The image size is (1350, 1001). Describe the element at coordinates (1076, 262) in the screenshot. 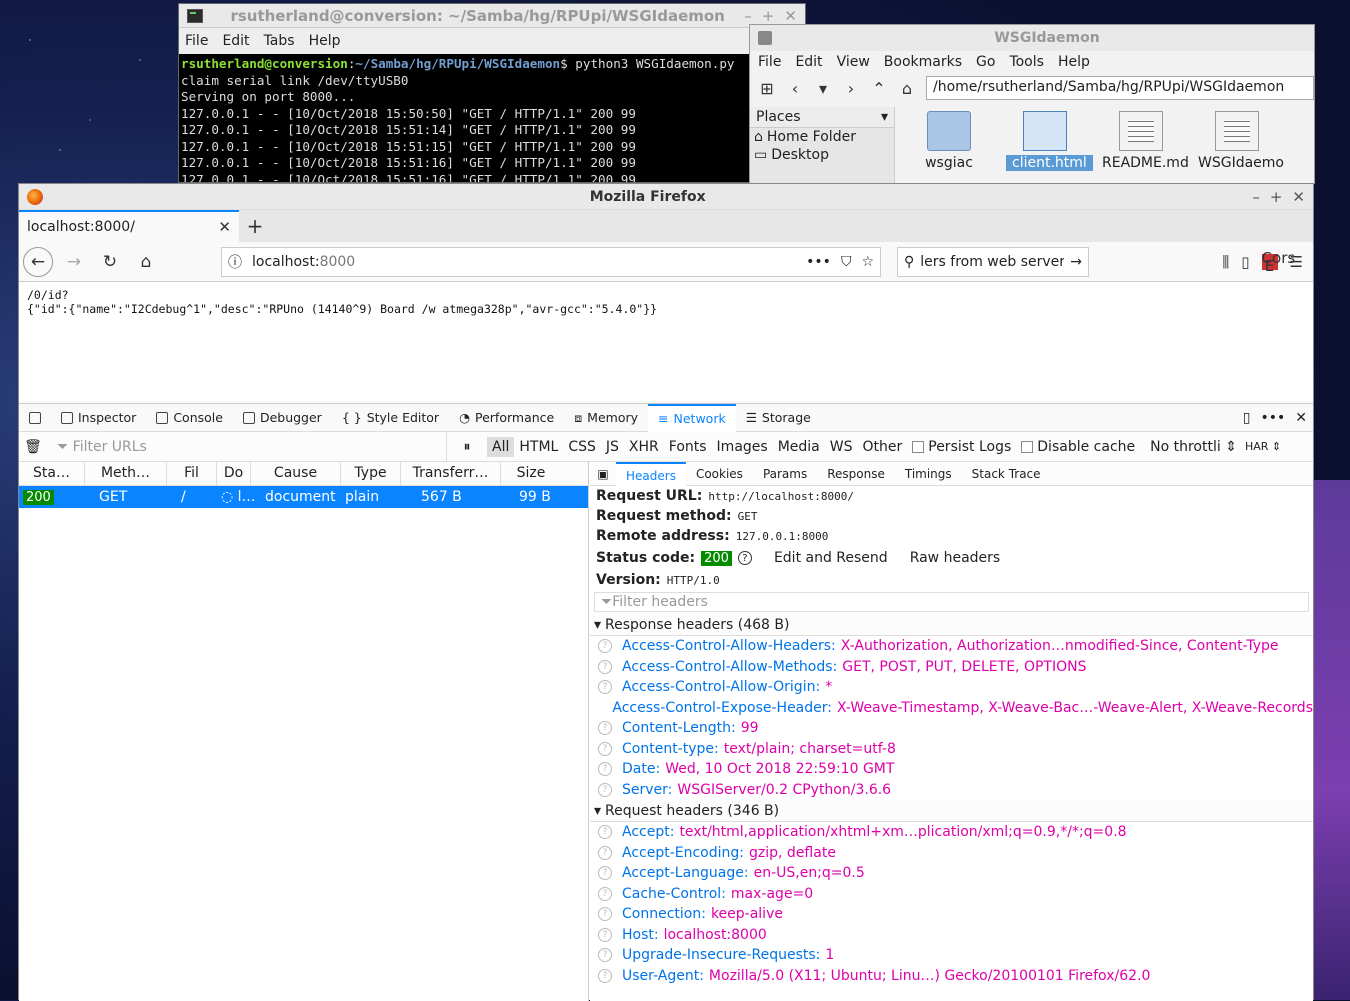

I see `arrow-right-icon: →` at that location.